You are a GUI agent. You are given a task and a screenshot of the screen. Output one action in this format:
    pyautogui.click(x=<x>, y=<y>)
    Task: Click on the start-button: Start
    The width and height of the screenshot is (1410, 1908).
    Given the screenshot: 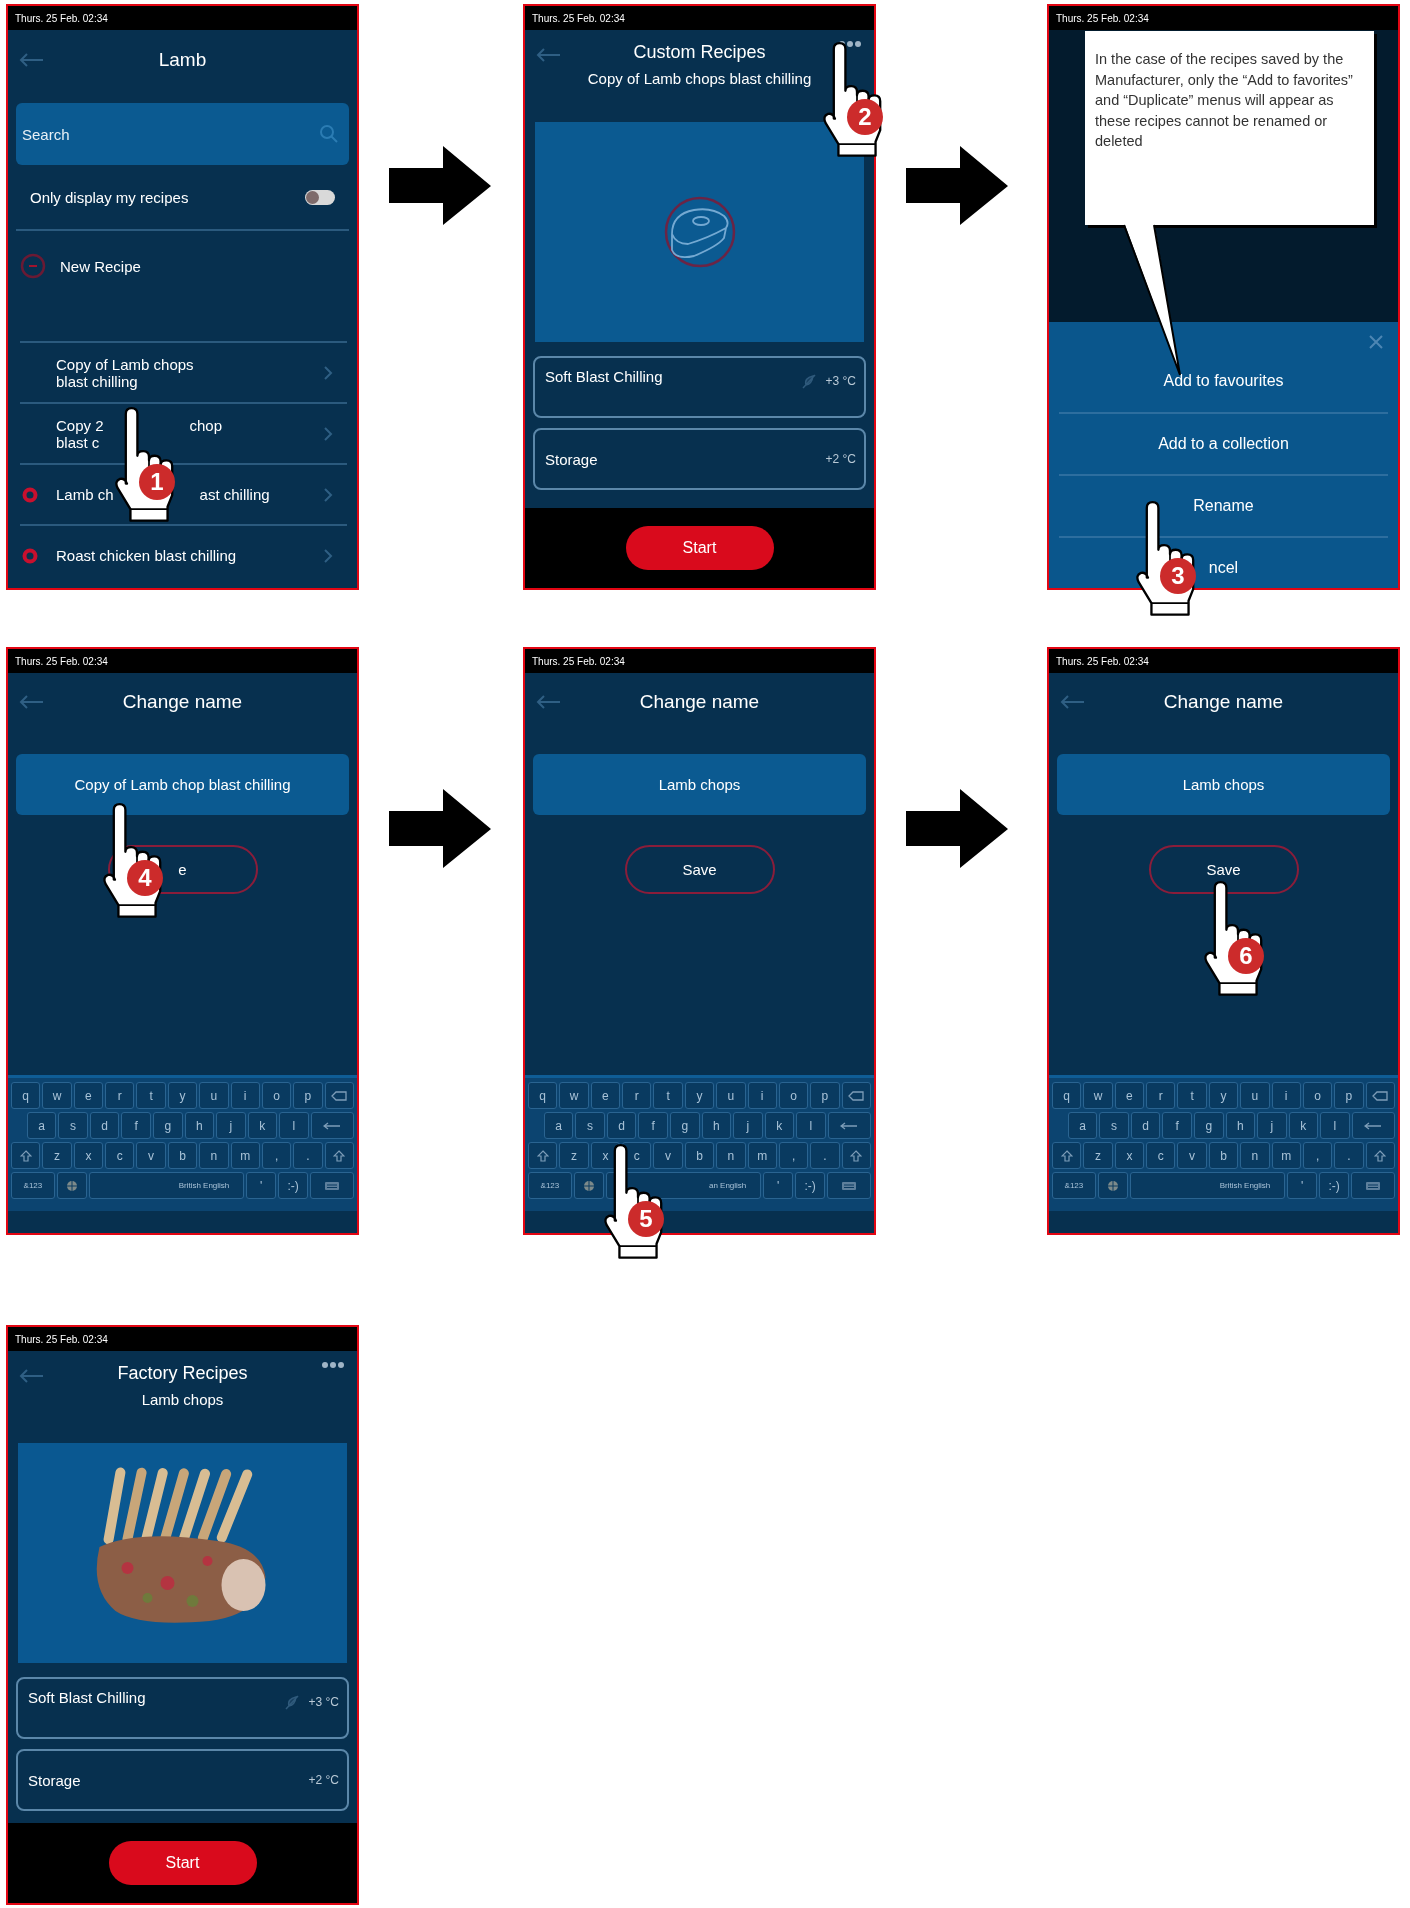 What is the action you would take?
    pyautogui.click(x=182, y=1863)
    